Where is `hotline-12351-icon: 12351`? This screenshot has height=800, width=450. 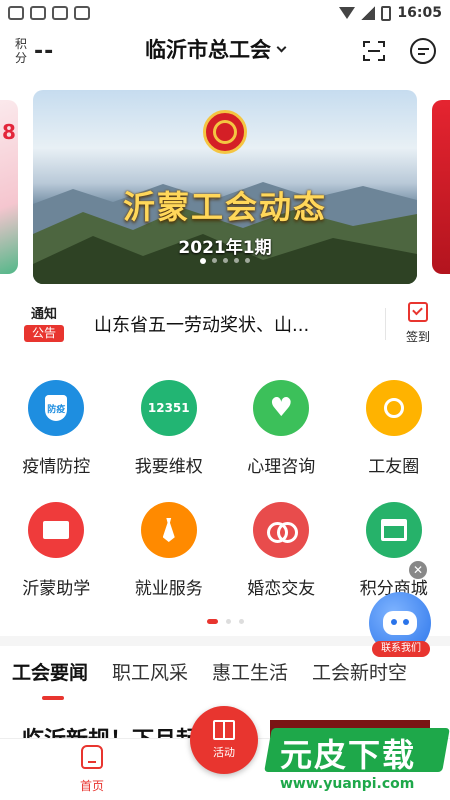
hotline-12351-icon: 12351 is located at coordinates (168, 408).